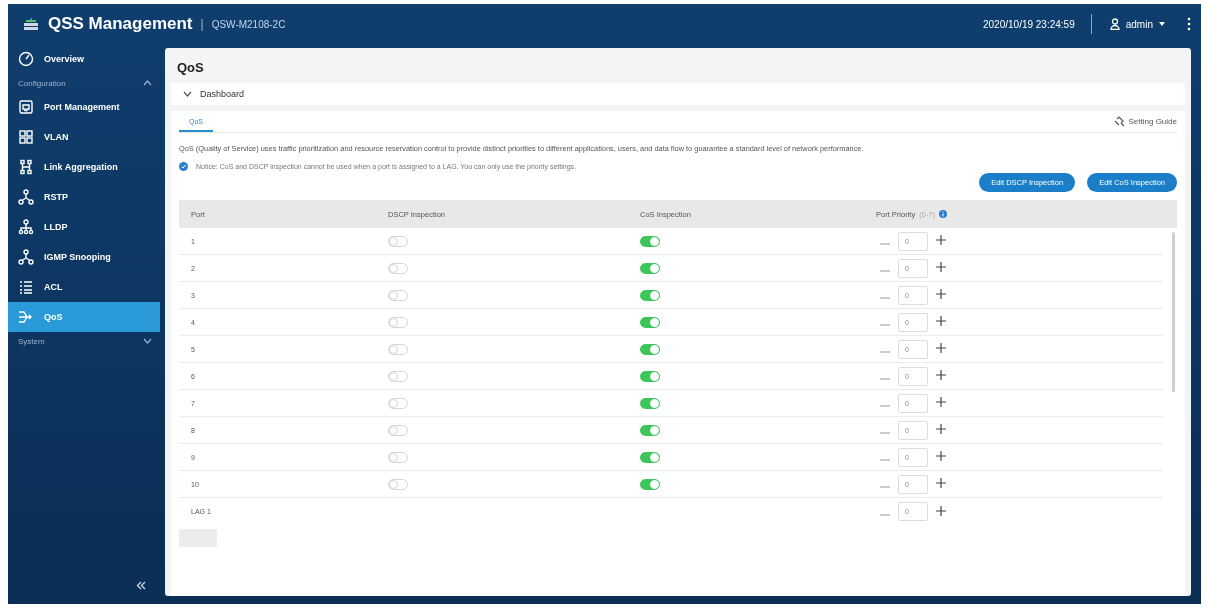  Describe the element at coordinates (248, 24) in the screenshot. I see `model-name: QSW-M2108-2C` at that location.